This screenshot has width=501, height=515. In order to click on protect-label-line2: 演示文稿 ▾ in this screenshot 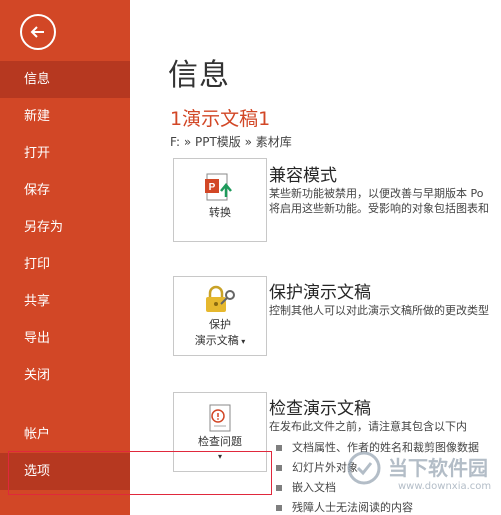, I will do `click(220, 340)`.